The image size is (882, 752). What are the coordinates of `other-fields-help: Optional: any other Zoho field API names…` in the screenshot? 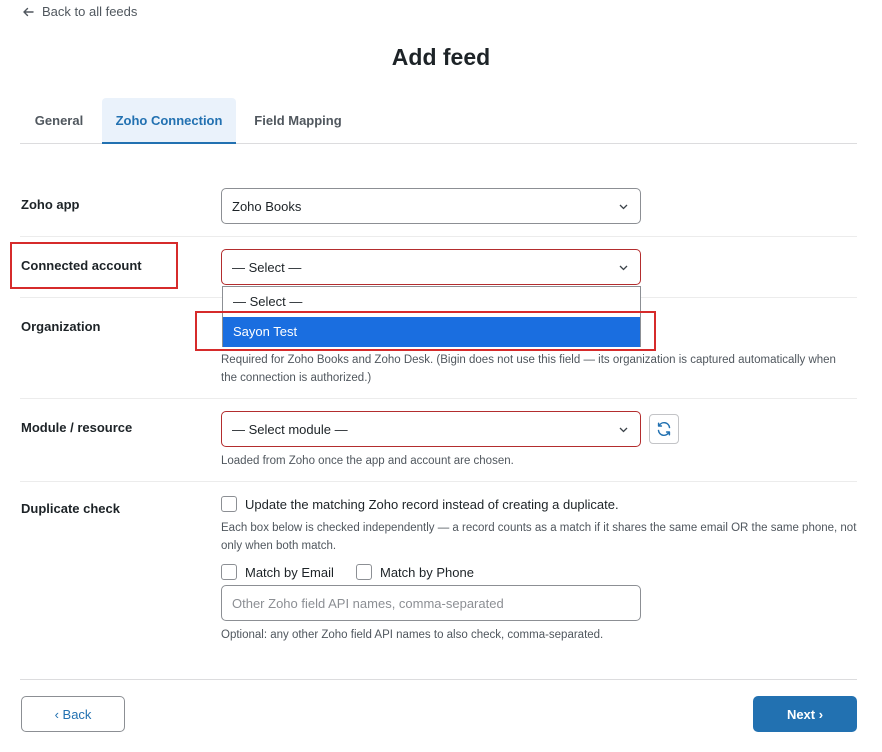 It's located at (412, 635).